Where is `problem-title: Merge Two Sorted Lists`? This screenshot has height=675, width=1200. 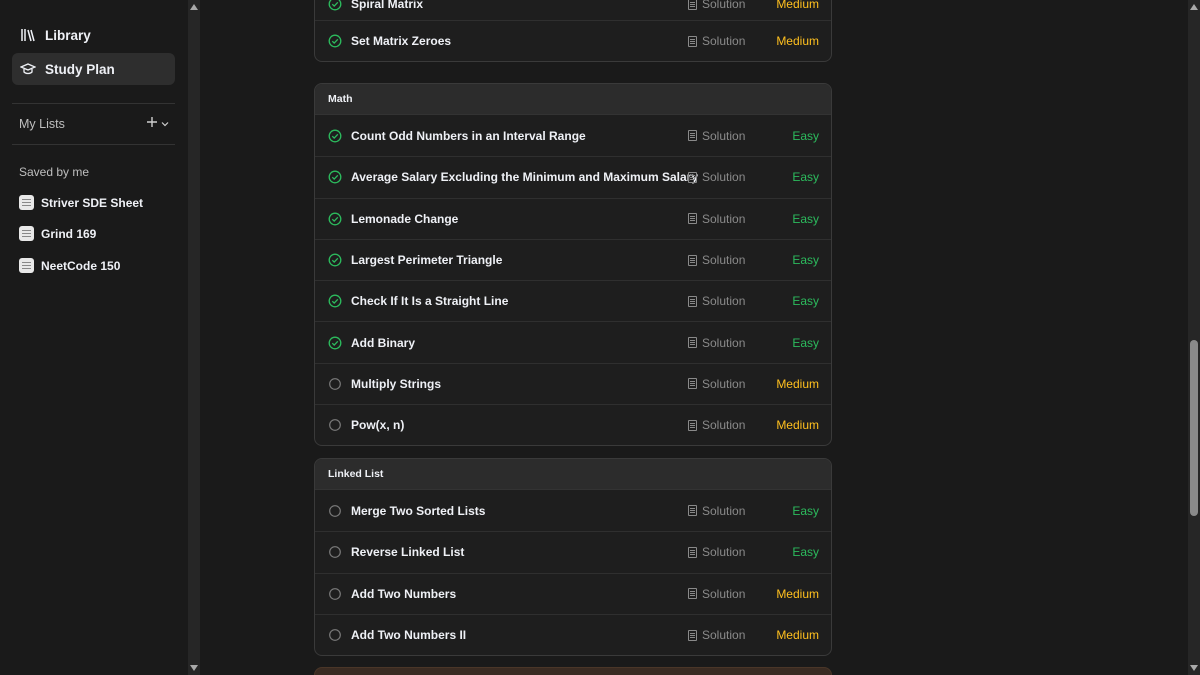 problem-title: Merge Two Sorted Lists is located at coordinates (591, 511).